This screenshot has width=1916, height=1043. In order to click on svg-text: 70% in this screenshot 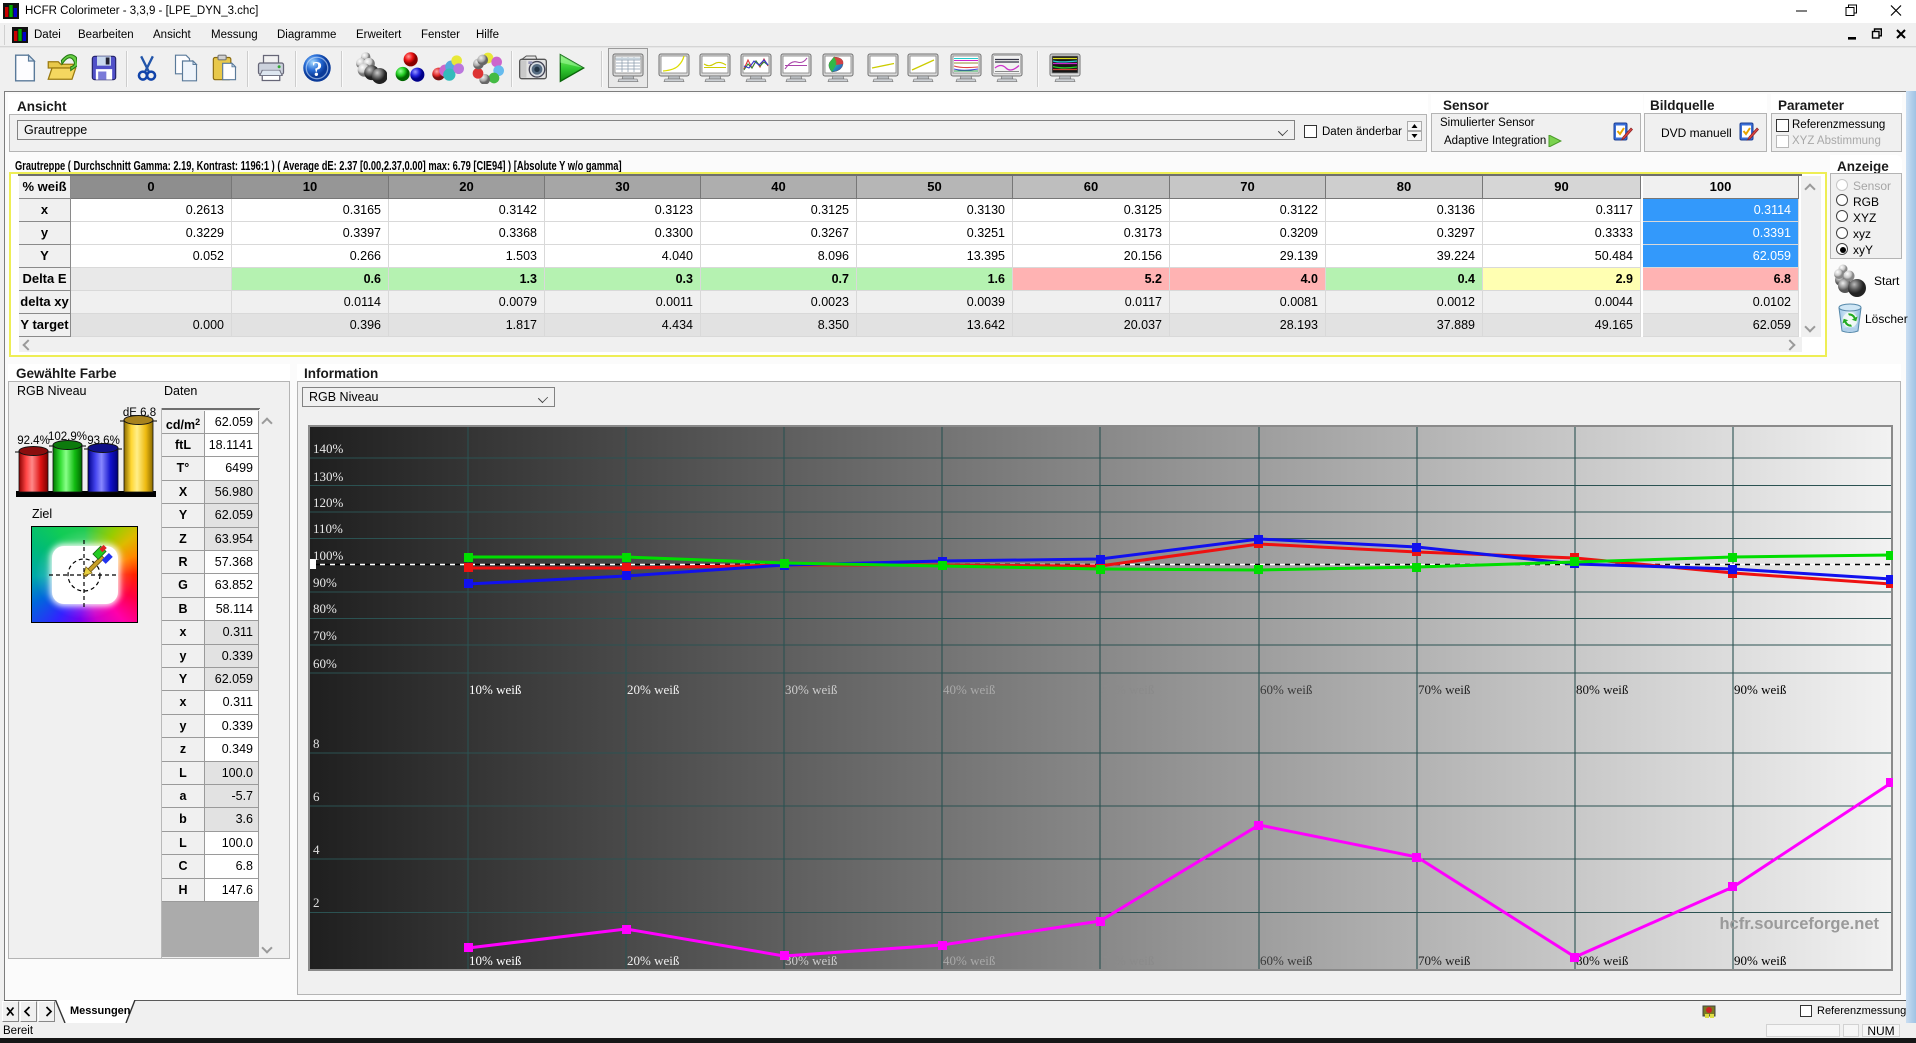, I will do `click(325, 635)`.